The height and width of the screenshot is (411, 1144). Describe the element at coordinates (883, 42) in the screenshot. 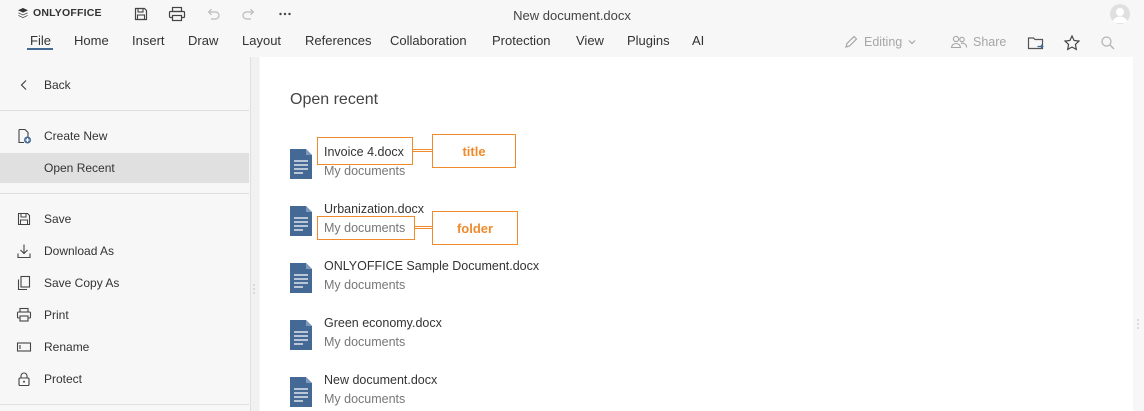

I see `editing-mode-label: Editing` at that location.